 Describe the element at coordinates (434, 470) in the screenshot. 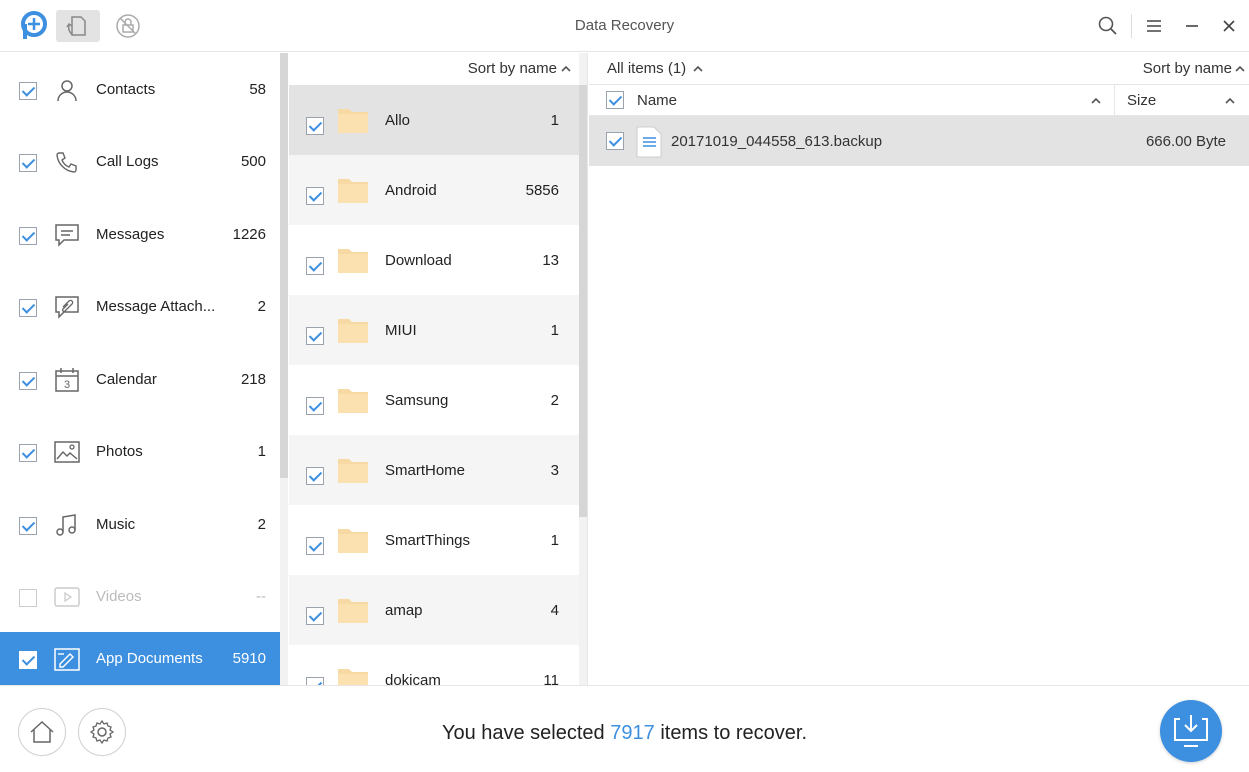

I see `folder-row: SmartHome 3` at that location.